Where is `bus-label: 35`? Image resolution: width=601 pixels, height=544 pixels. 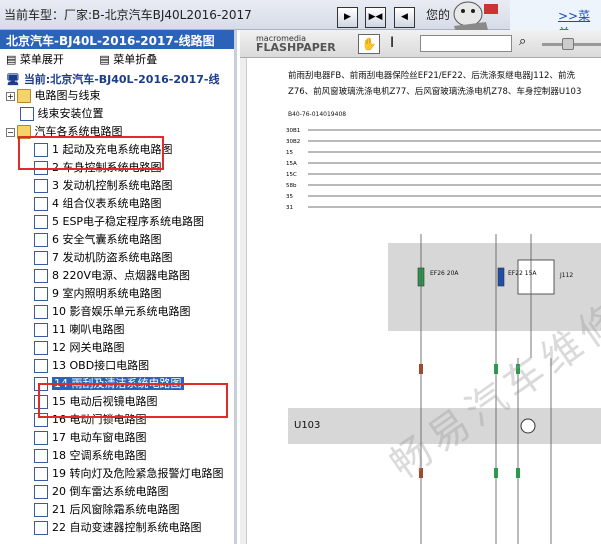
bus-label: 35 is located at coordinates (289, 197).